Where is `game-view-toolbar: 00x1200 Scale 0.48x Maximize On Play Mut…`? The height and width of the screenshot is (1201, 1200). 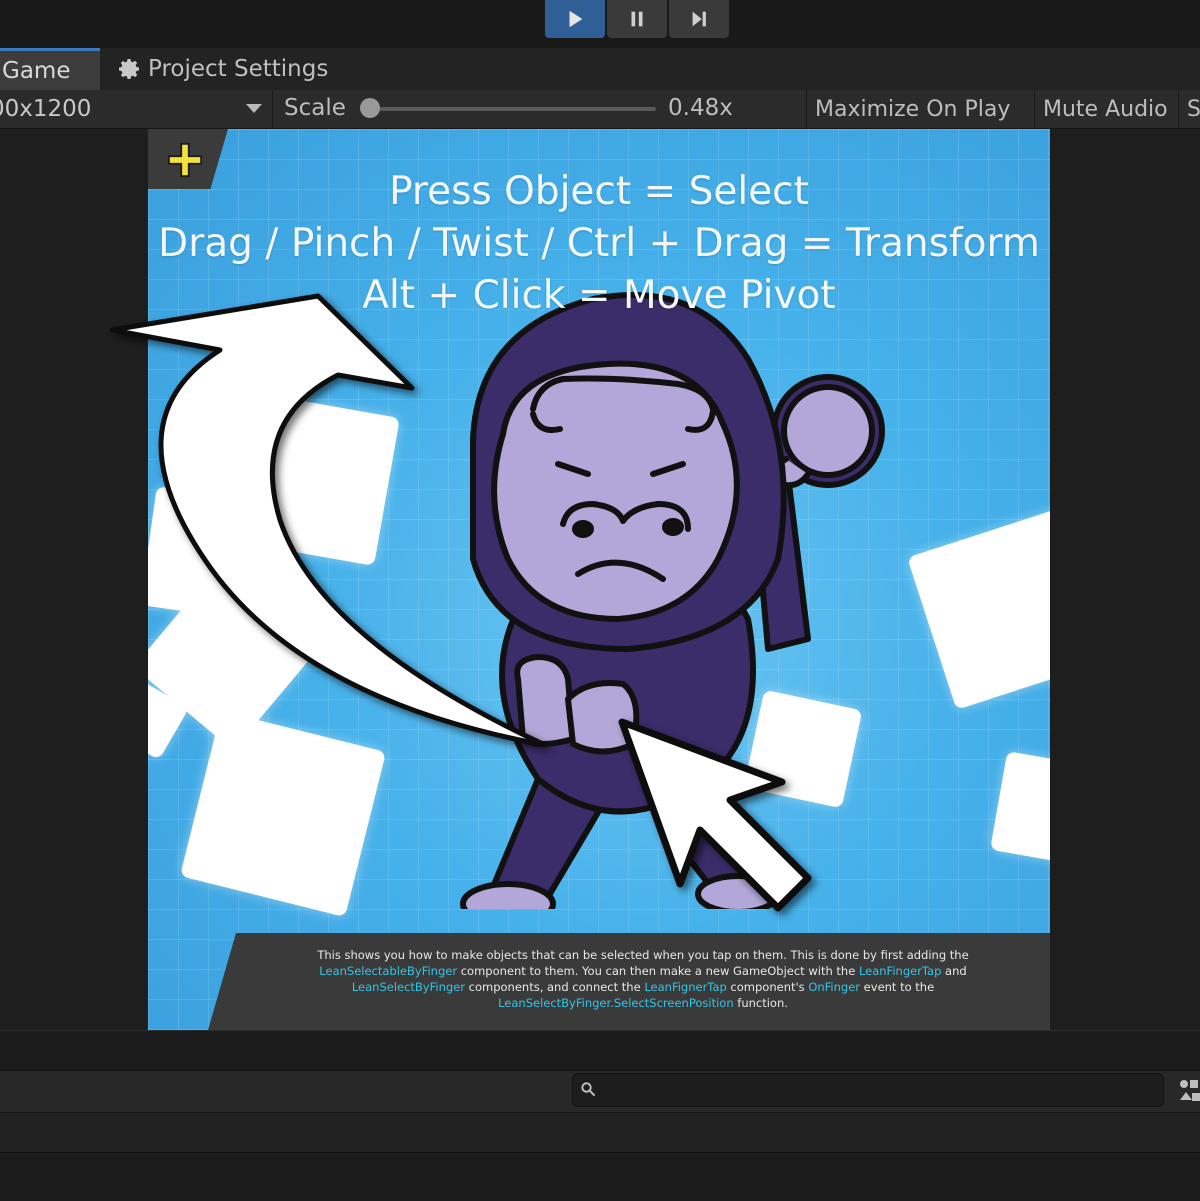 game-view-toolbar: 00x1200 Scale 0.48x Maximize On Play Mut… is located at coordinates (600, 109).